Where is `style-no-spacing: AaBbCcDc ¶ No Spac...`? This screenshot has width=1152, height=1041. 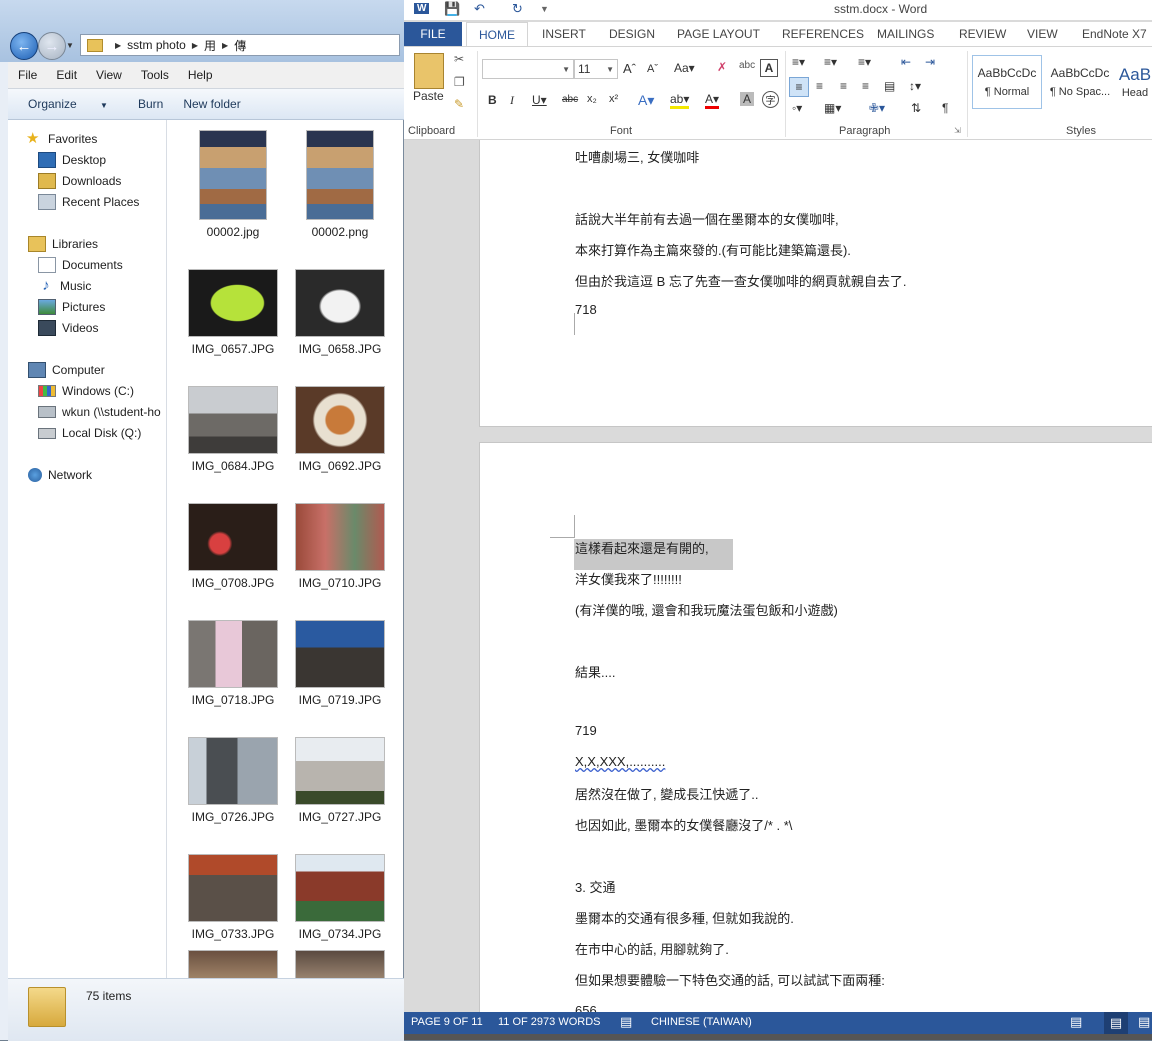
style-no-spacing: AaBbCcDc ¶ No Spac... is located at coordinates (1080, 82).